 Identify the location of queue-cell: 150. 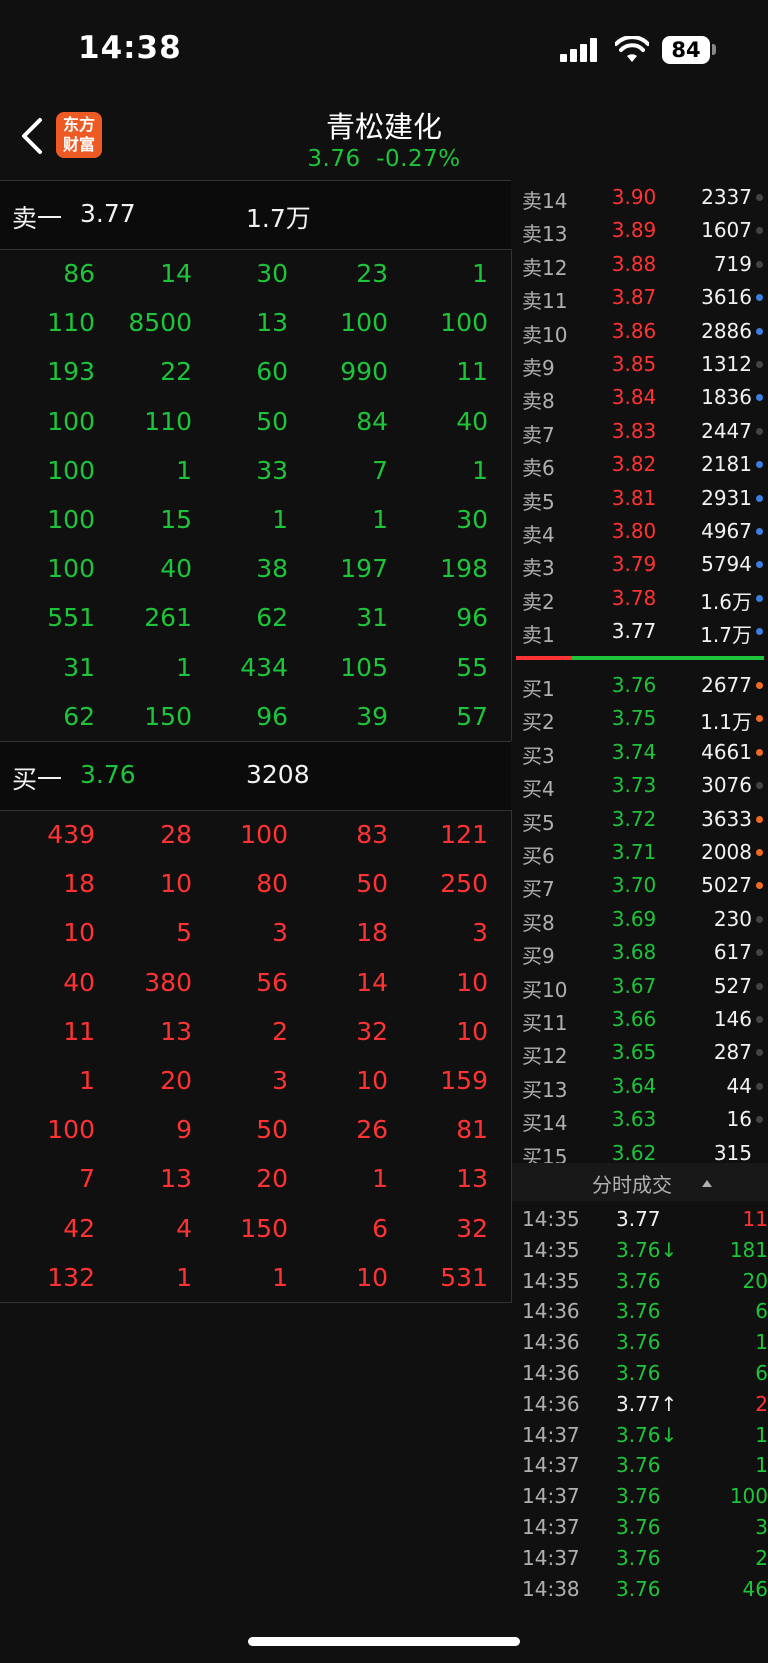
(264, 1228).